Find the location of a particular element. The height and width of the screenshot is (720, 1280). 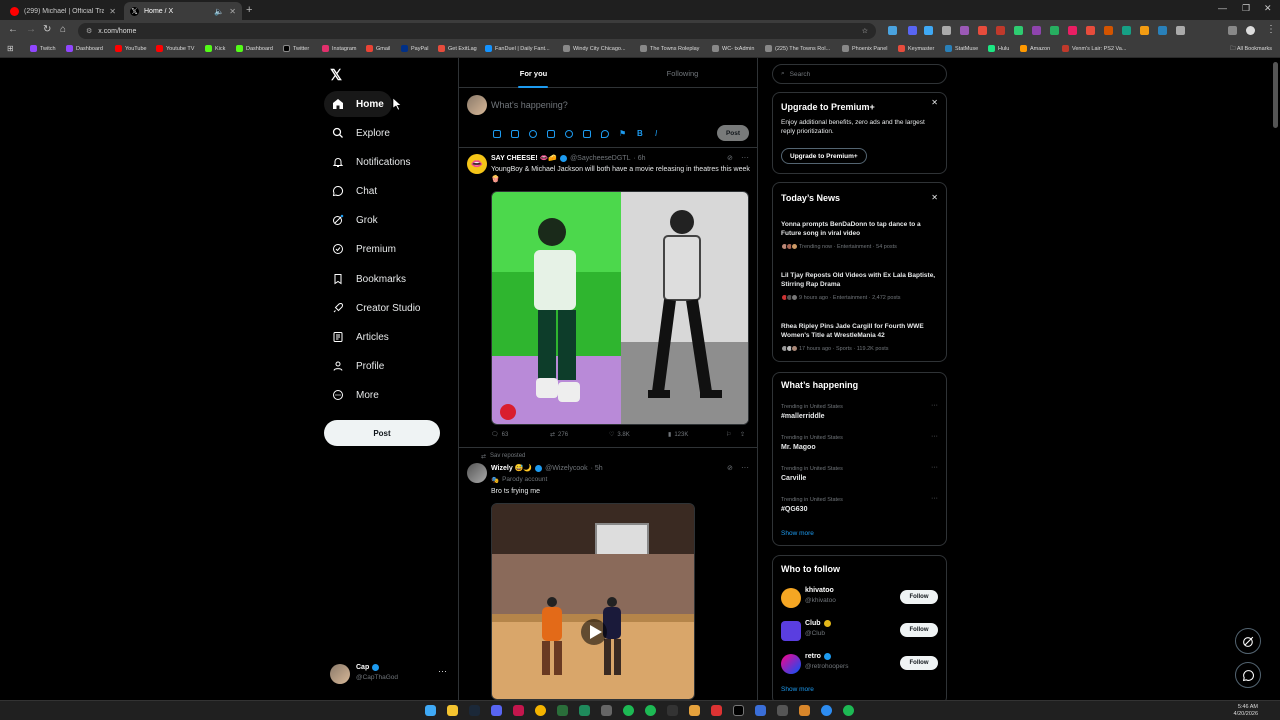

steam-icon is located at coordinates (474, 710).